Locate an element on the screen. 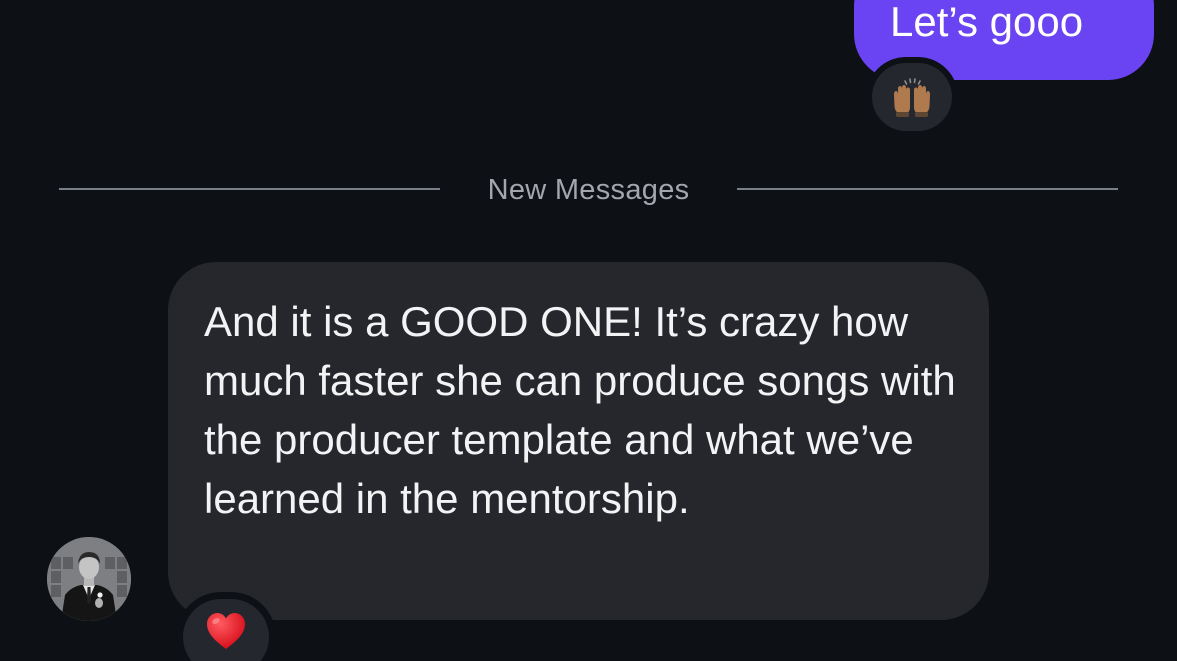 The width and height of the screenshot is (1177, 661). sender-avatar is located at coordinates (89, 579).